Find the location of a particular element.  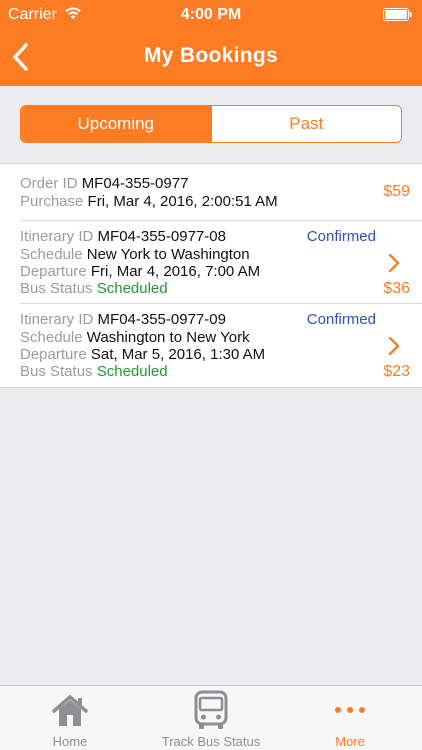

itinerary-id-line: Itinerary ID MF04-355-0977-08 is located at coordinates (123, 236).